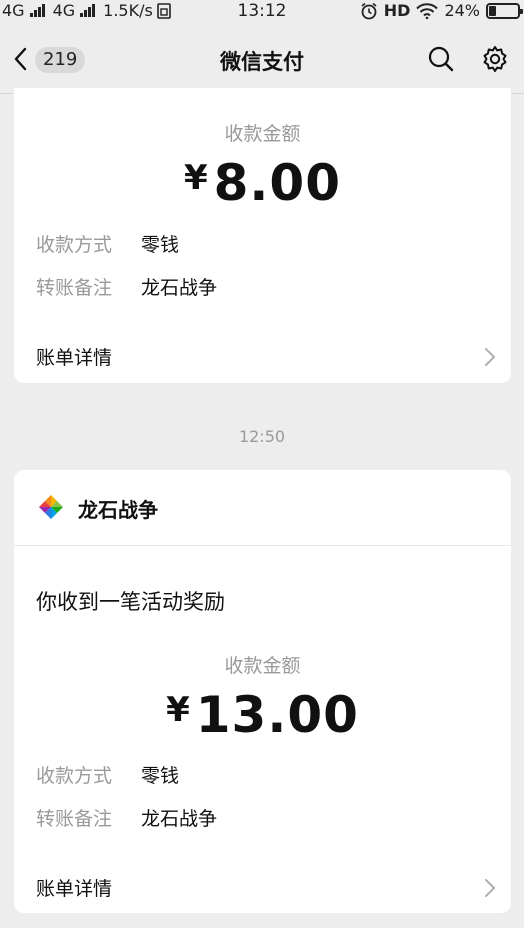  What do you see at coordinates (60, 60) in the screenshot?
I see `unread-count-badge: 219` at bounding box center [60, 60].